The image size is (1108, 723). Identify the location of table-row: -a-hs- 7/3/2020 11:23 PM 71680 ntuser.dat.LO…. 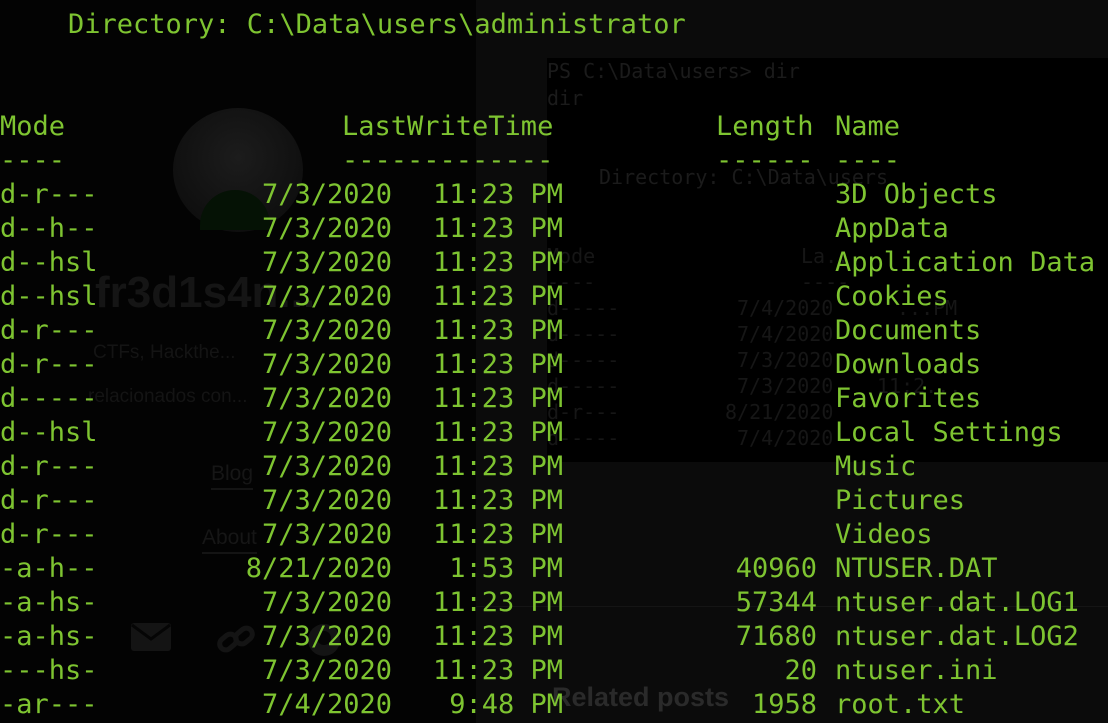
(554, 637).